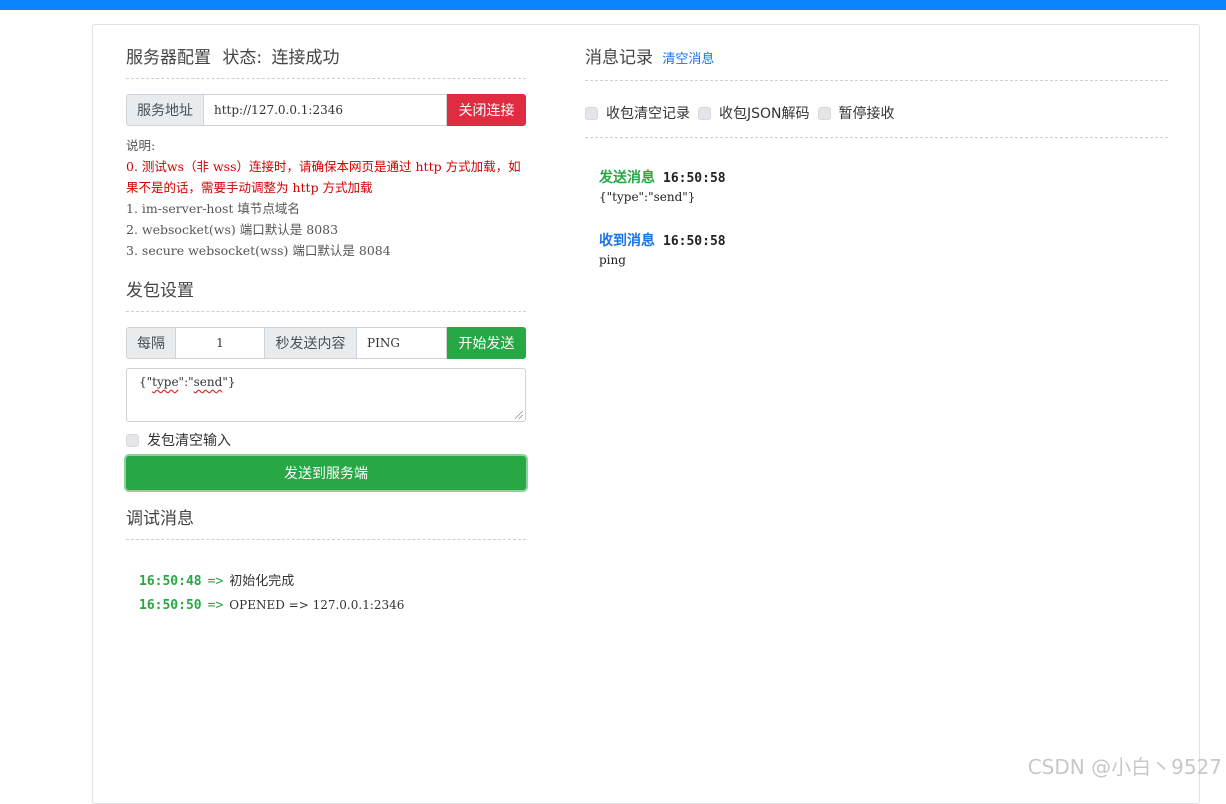  What do you see at coordinates (229, 382) in the screenshot?
I see `payload-text: "}` at bounding box center [229, 382].